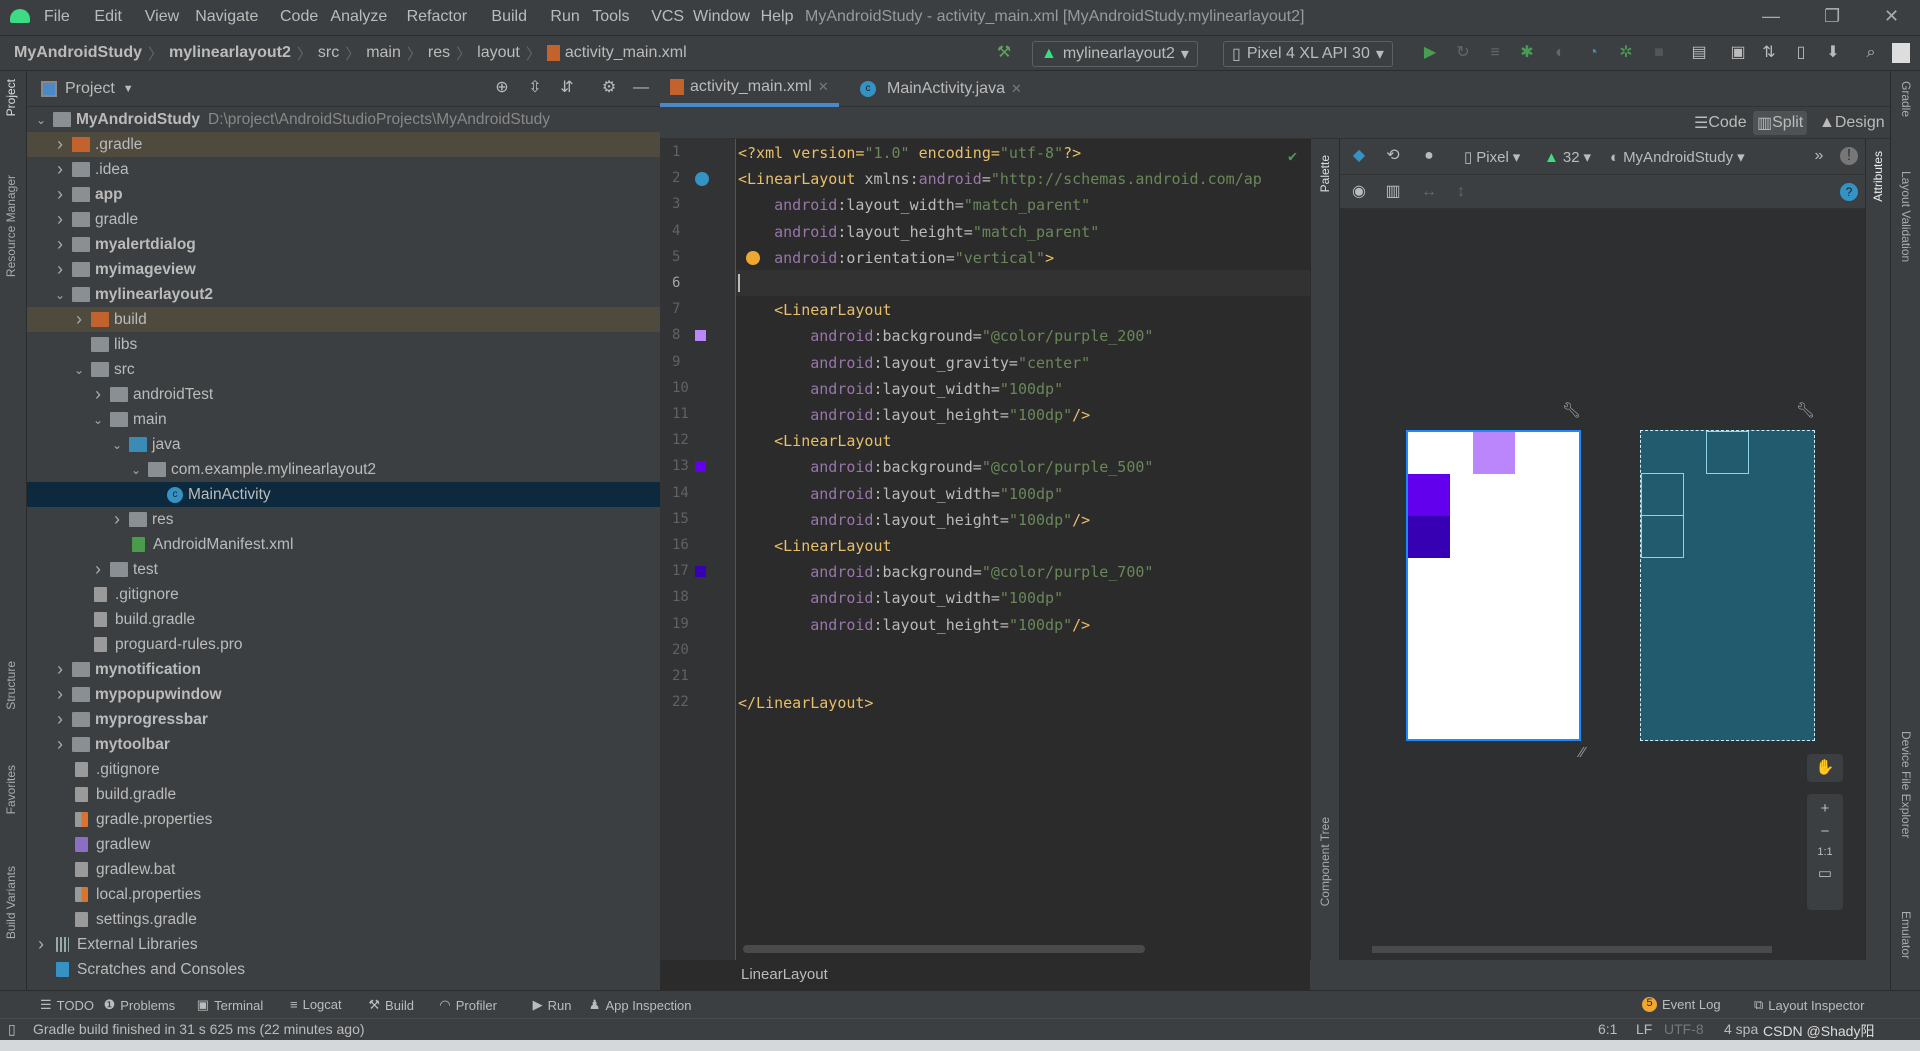  Describe the element at coordinates (12, 1029) in the screenshot. I see `status-toggle-icon: ▯` at that location.